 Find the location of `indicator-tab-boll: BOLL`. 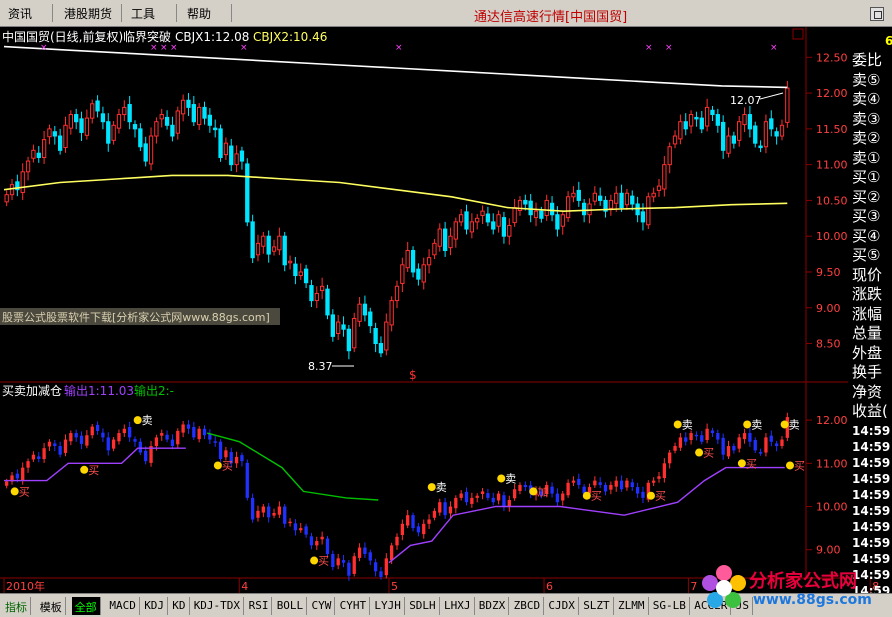

indicator-tab-boll: BOLL is located at coordinates (290, 606).